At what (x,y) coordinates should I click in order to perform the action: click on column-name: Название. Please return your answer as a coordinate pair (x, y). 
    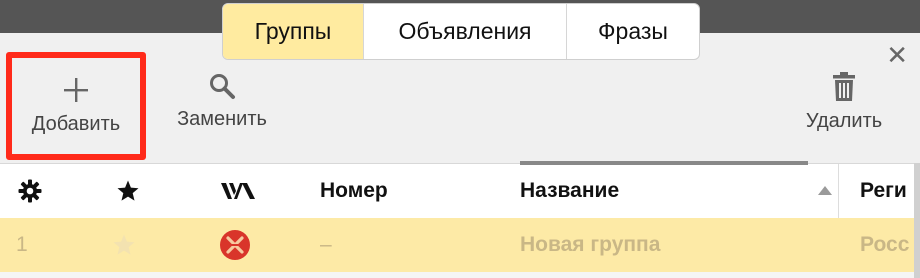
    Looking at the image, I should click on (569, 191).